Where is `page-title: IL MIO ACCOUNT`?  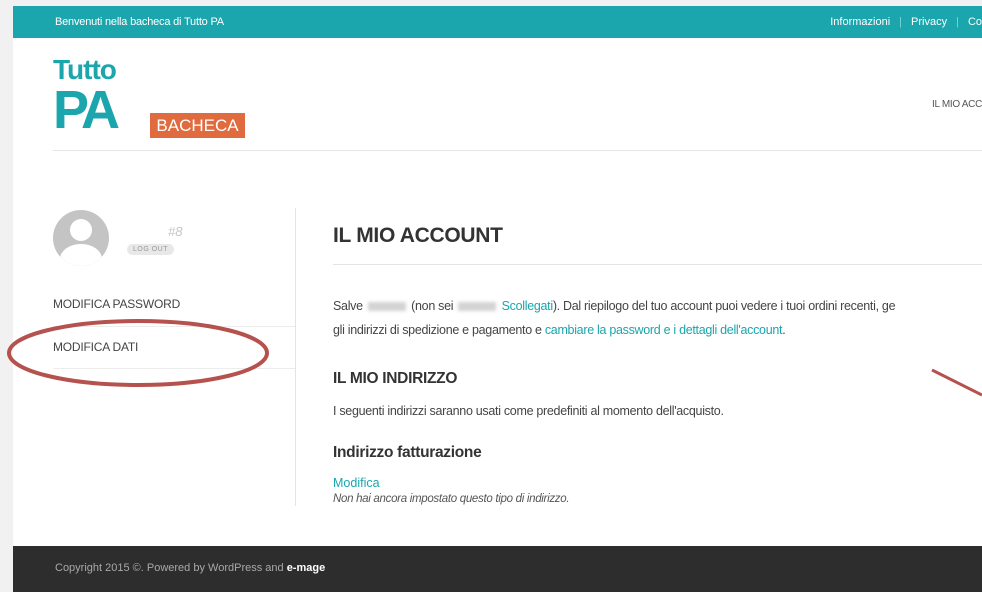 page-title: IL MIO ACCOUNT is located at coordinates (418, 235).